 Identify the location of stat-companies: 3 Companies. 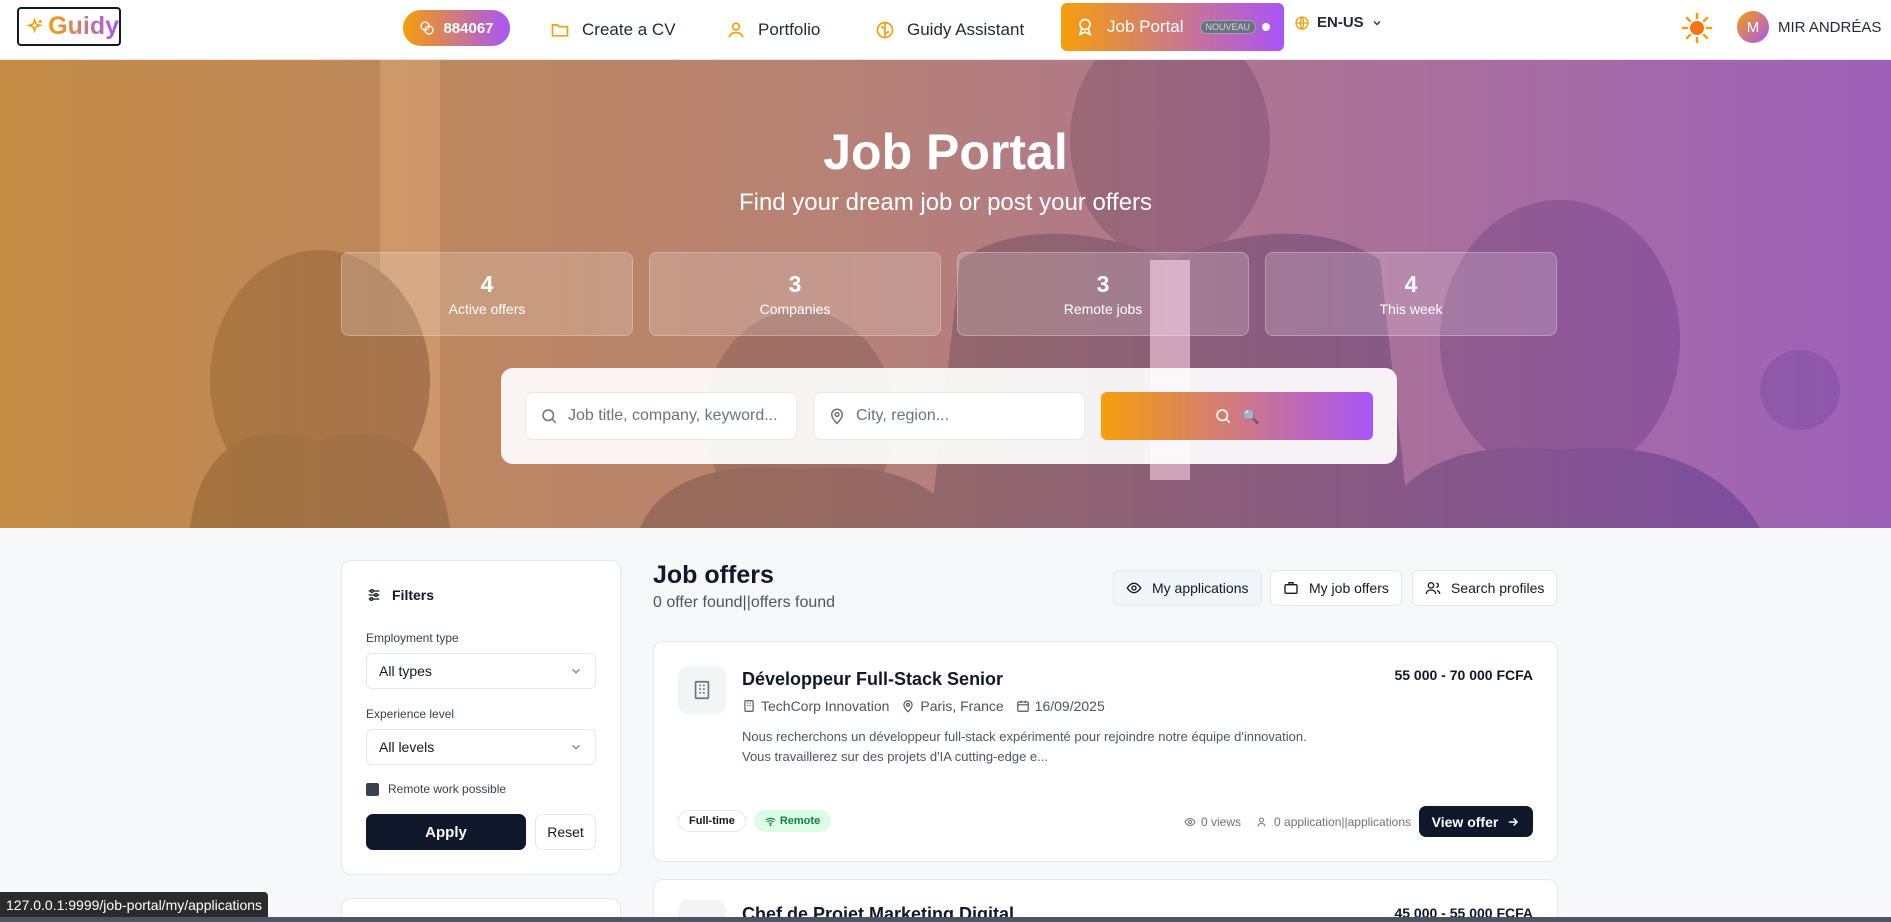
(795, 294).